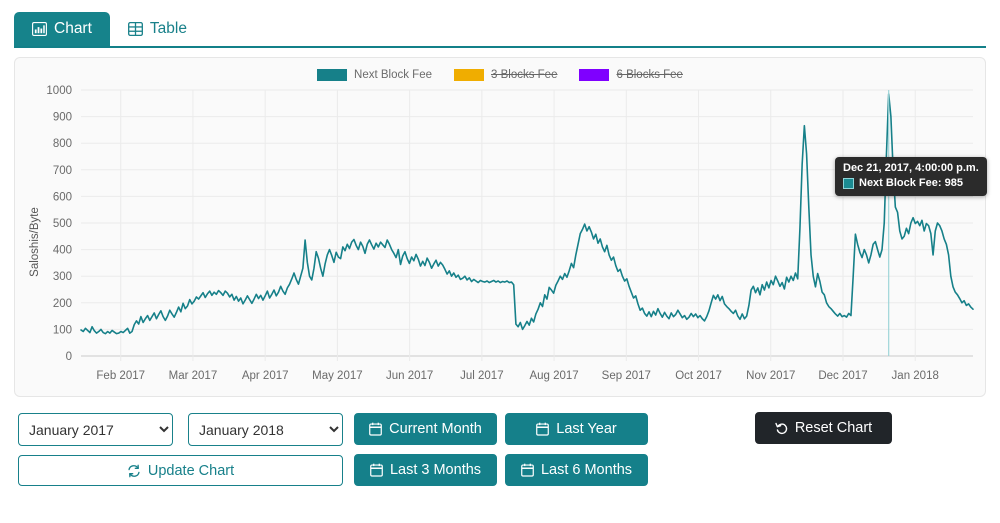 The image size is (1000, 523). I want to click on legend-label-6-blocks-fee: 6 Blocks Fee, so click(649, 75).